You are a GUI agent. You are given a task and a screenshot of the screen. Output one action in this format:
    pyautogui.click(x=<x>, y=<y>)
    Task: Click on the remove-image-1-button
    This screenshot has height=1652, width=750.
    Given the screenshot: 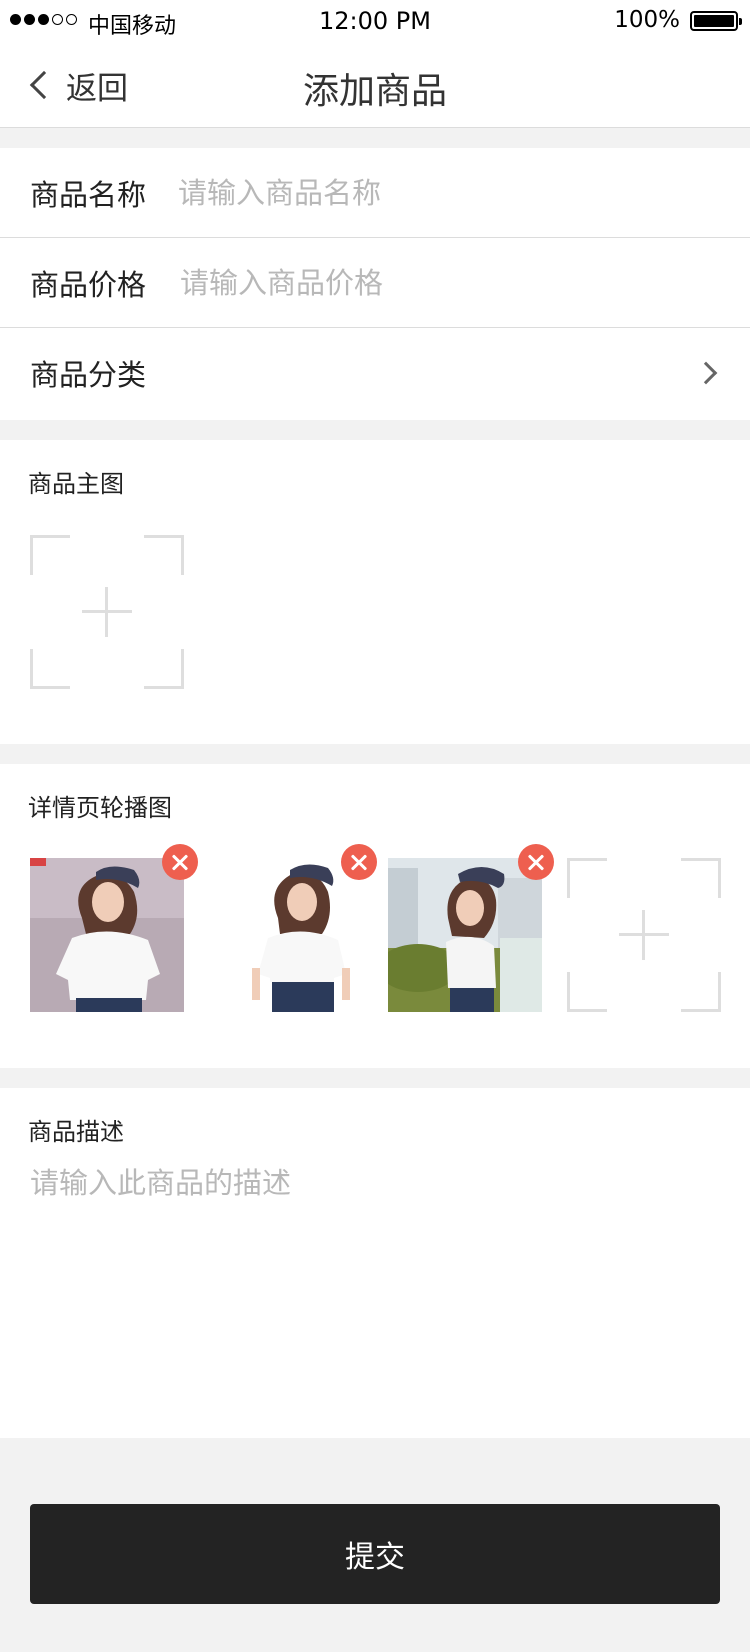 What is the action you would take?
    pyautogui.click(x=180, y=862)
    